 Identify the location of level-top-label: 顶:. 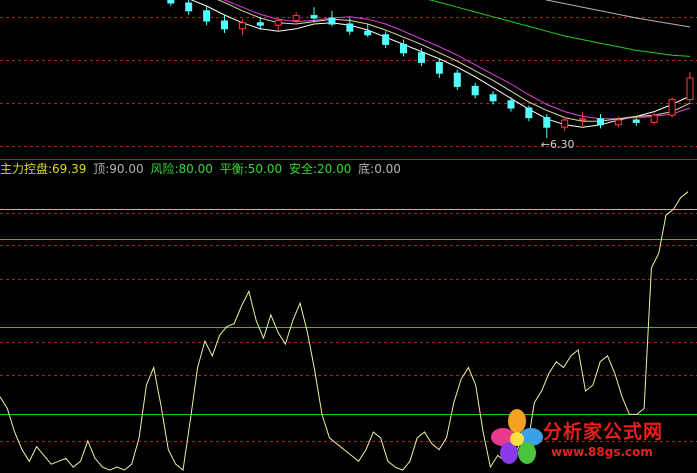
(101, 169).